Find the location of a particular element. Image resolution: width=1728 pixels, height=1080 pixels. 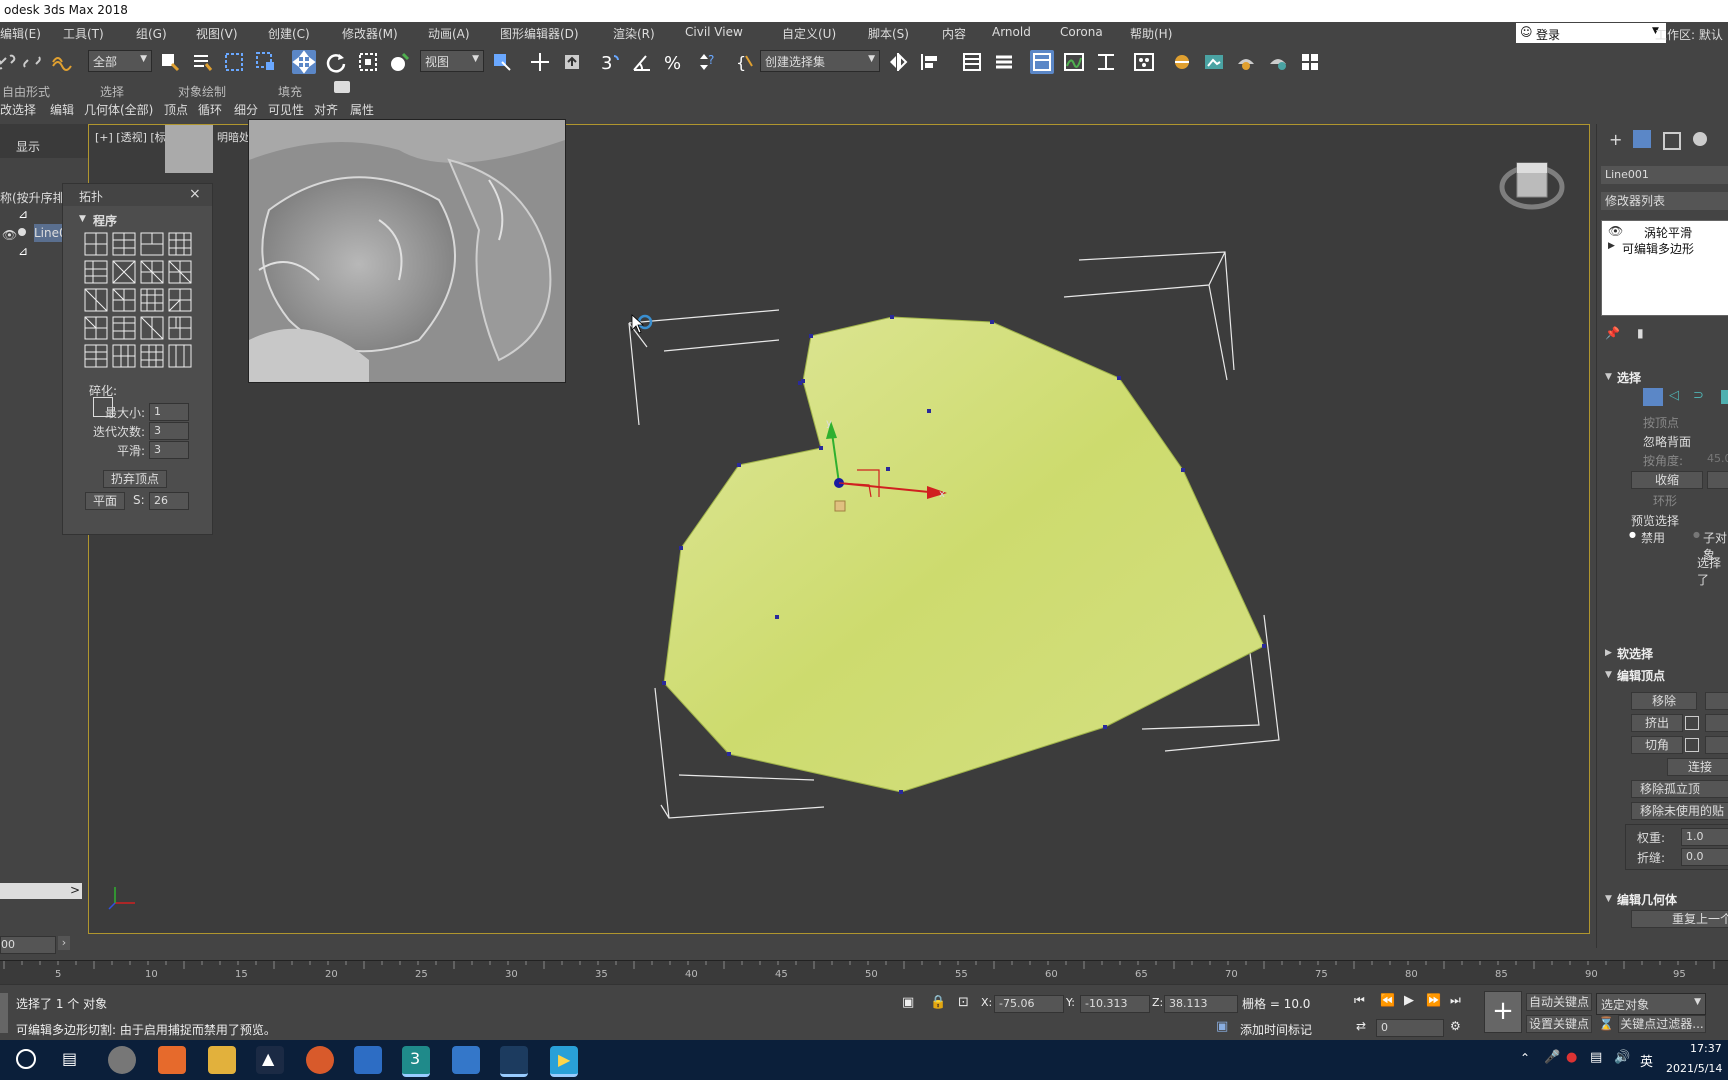

grow-button is located at coordinates (1717, 480).